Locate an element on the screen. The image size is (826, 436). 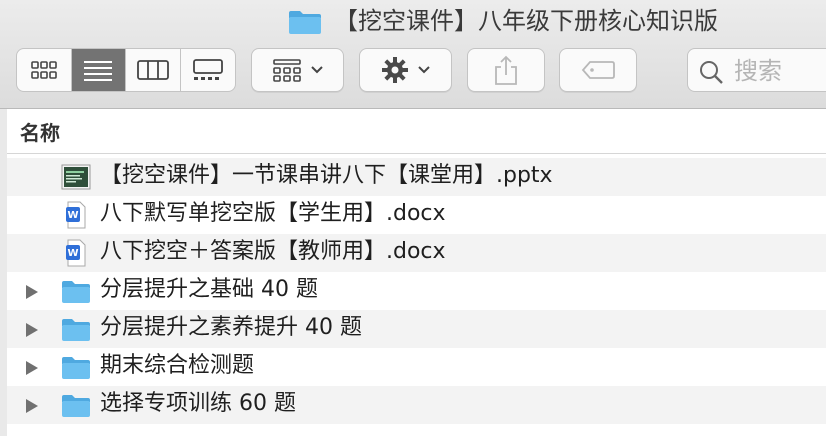
tag-button is located at coordinates (598, 70).